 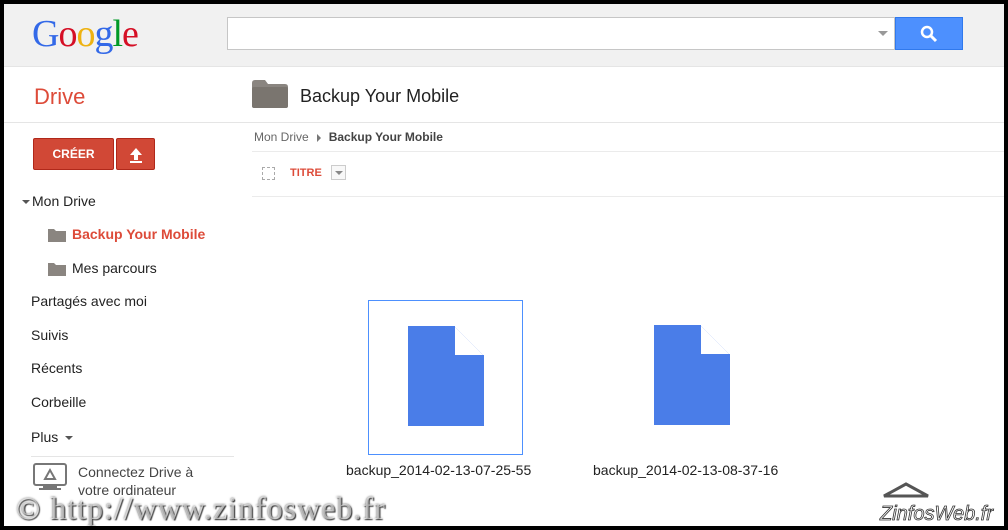 What do you see at coordinates (318, 137) in the screenshot?
I see `breadcrumb-separator-icon` at bounding box center [318, 137].